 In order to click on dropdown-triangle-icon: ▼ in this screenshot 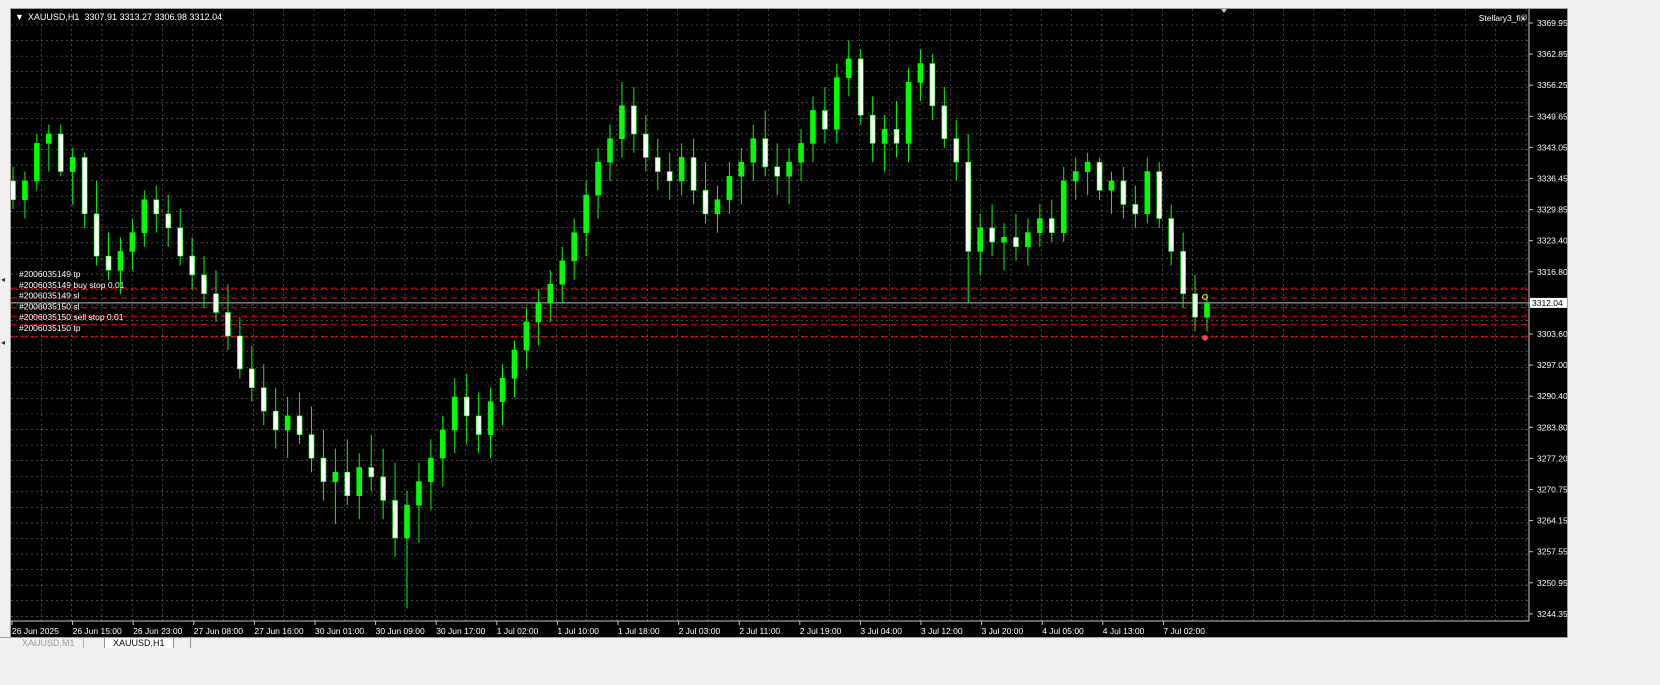, I will do `click(19, 17)`.